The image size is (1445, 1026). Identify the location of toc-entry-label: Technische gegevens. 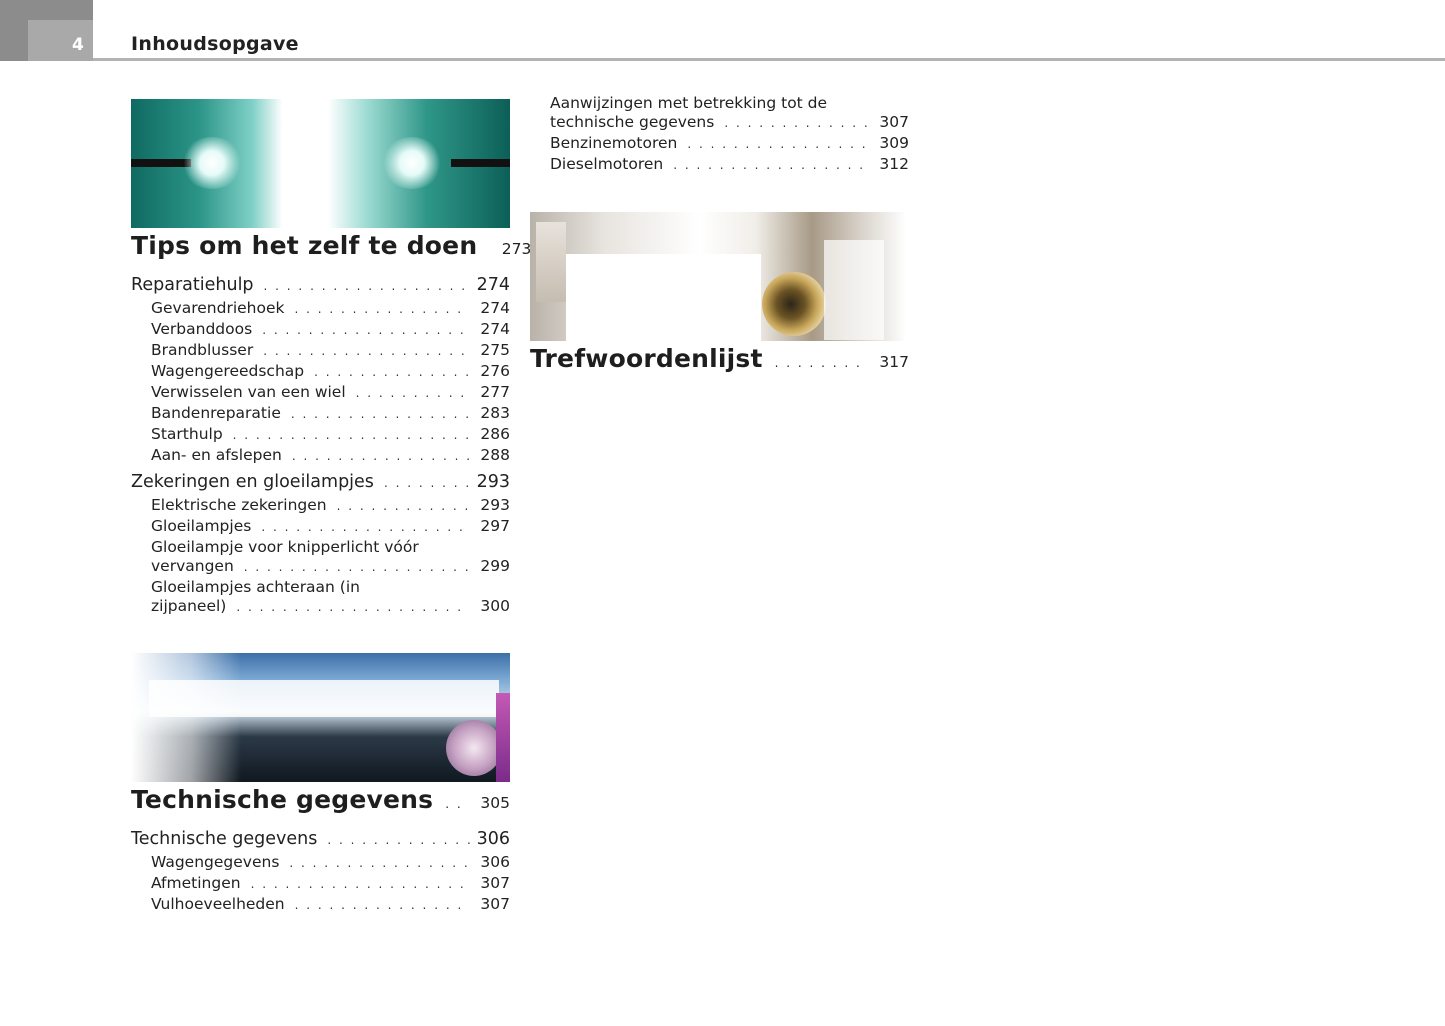
(224, 839).